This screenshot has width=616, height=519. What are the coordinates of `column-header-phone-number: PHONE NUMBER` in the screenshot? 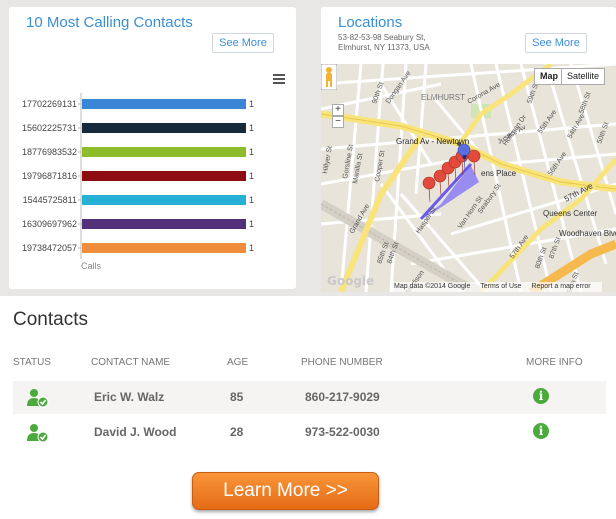 It's located at (342, 362).